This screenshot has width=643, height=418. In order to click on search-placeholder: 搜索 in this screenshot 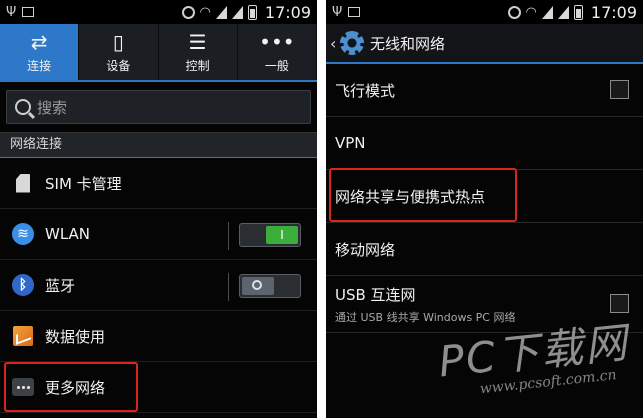, I will do `click(52, 107)`.